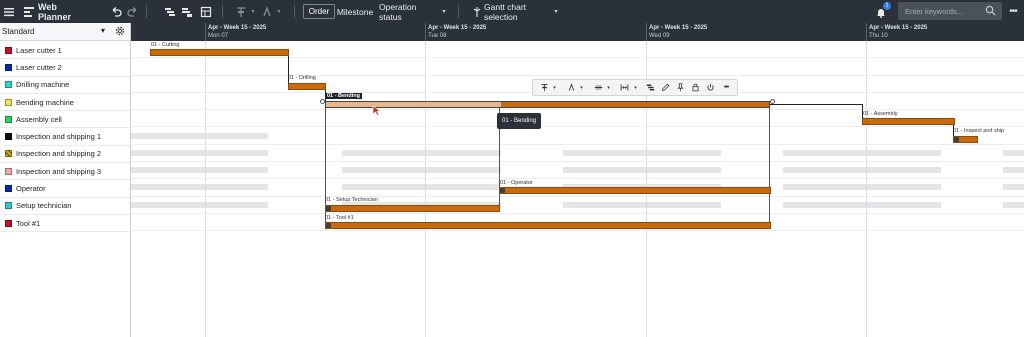 This screenshot has height=337, width=1024. I want to click on resource-row: Operator, so click(65, 189).